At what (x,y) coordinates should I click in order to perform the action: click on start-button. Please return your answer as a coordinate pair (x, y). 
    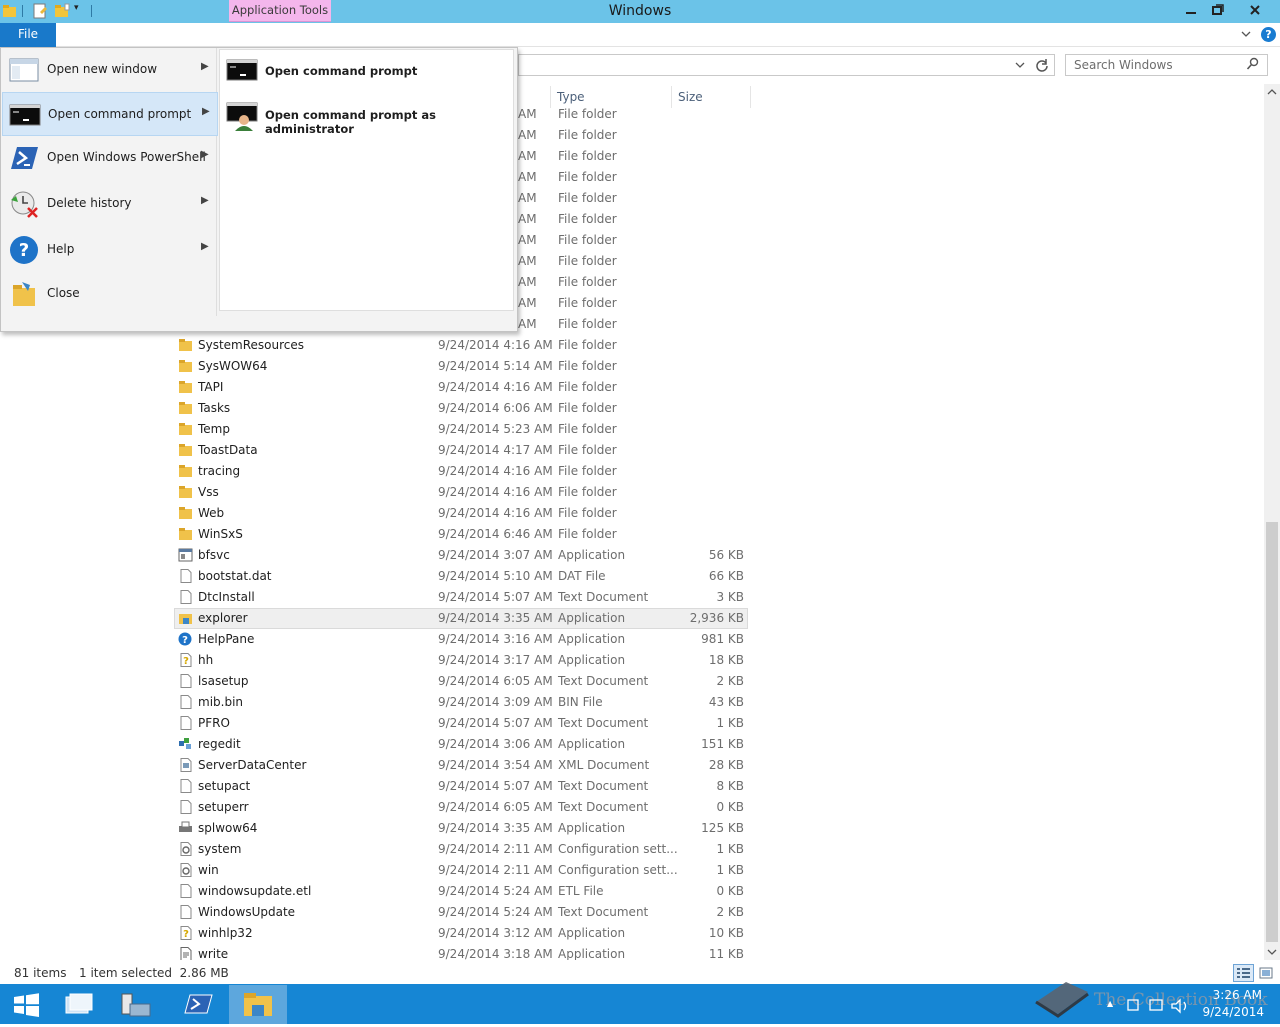
    Looking at the image, I should click on (26, 1004).